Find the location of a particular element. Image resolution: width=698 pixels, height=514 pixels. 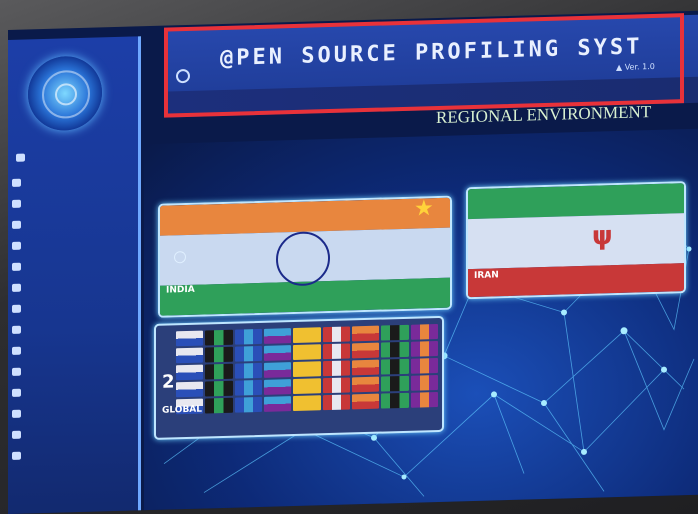

card-title: GLOBAL is located at coordinates (182, 410).